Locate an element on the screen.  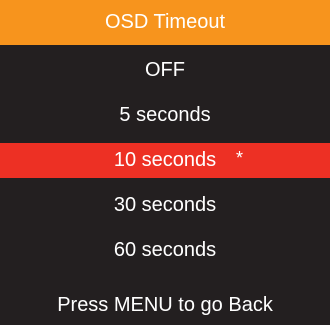
option-5-seconds: 5 seconds is located at coordinates (165, 115).